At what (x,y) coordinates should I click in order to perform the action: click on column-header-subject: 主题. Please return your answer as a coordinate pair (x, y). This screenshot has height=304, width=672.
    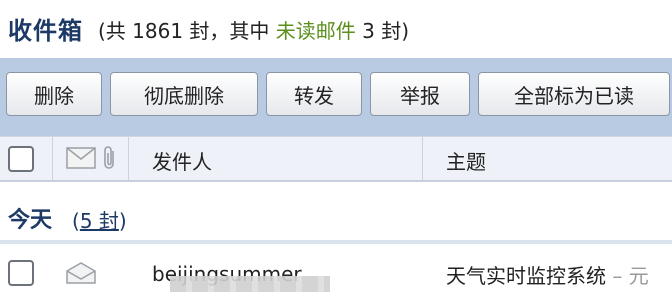
    Looking at the image, I should click on (466, 160).